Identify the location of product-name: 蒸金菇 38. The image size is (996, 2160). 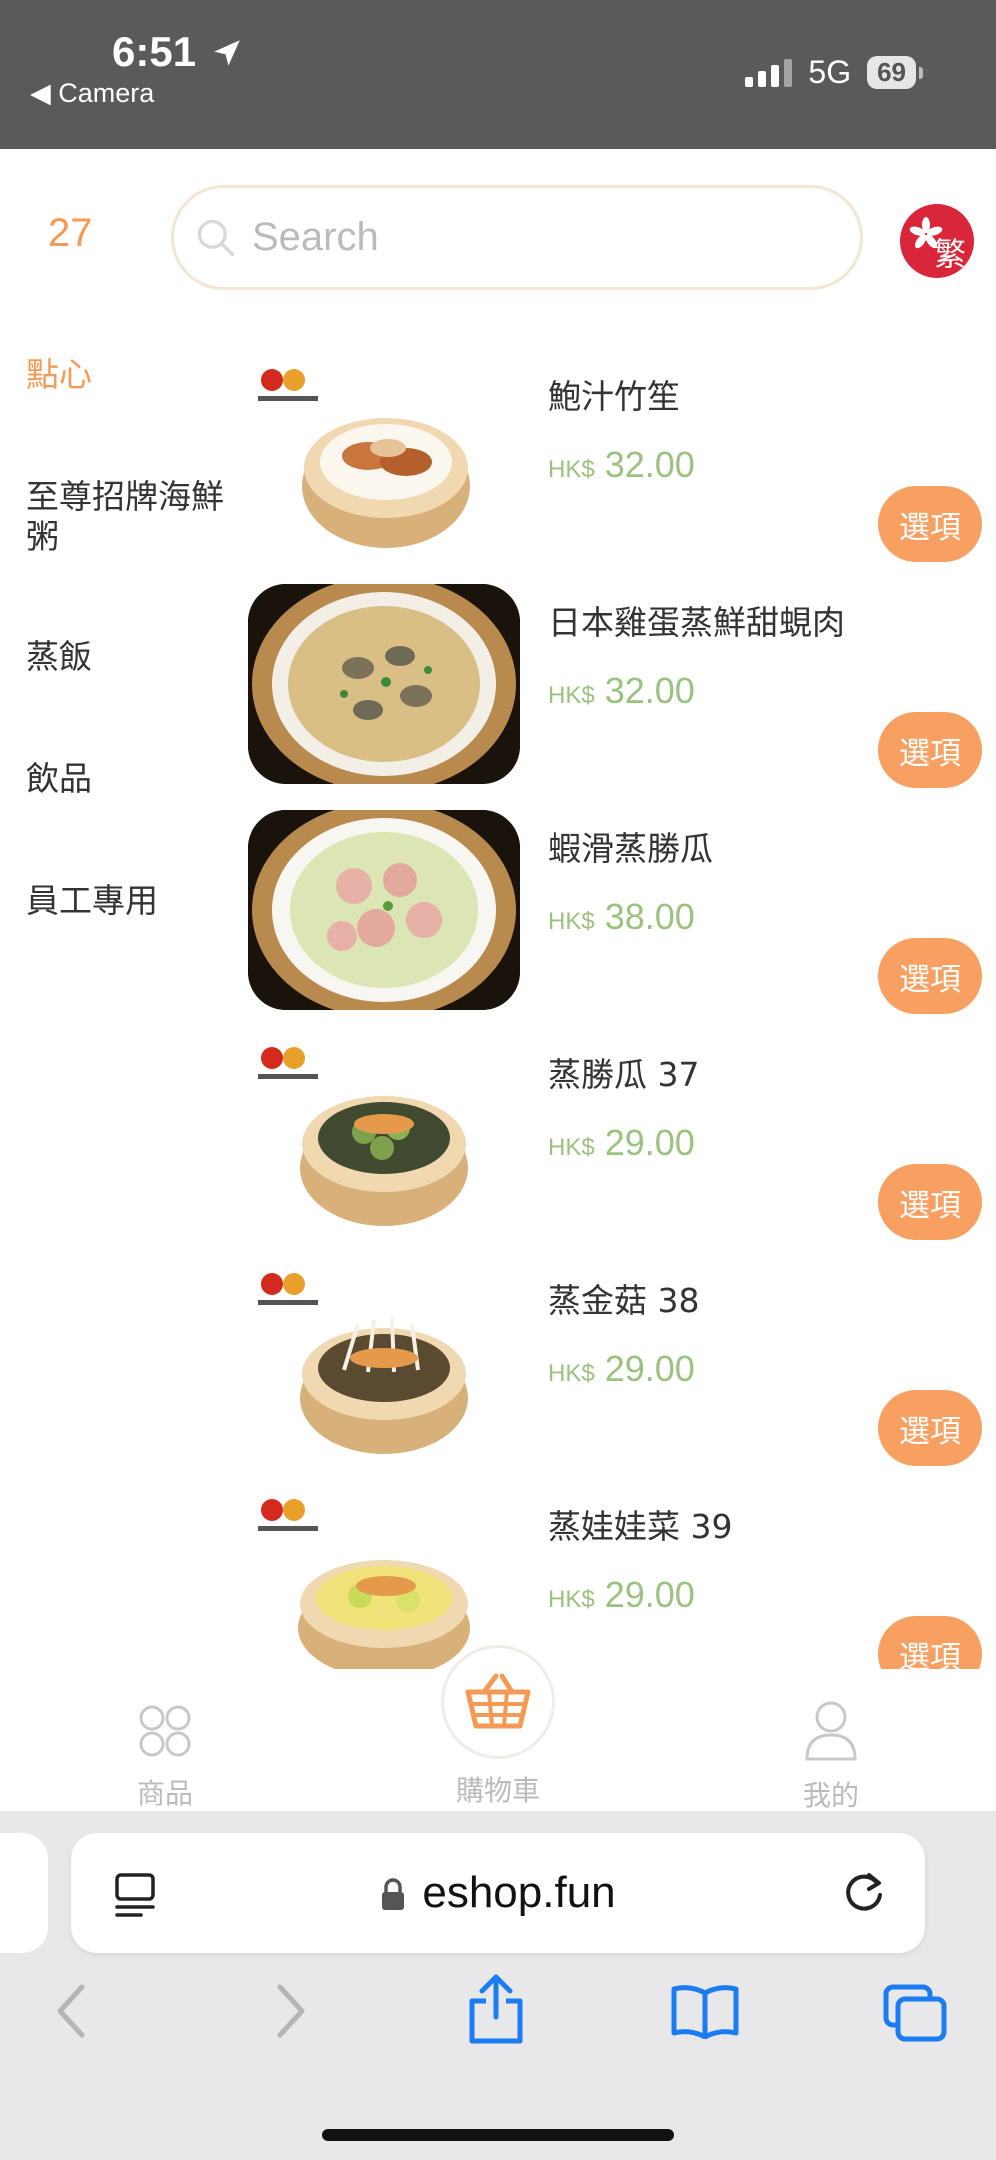
(624, 1300).